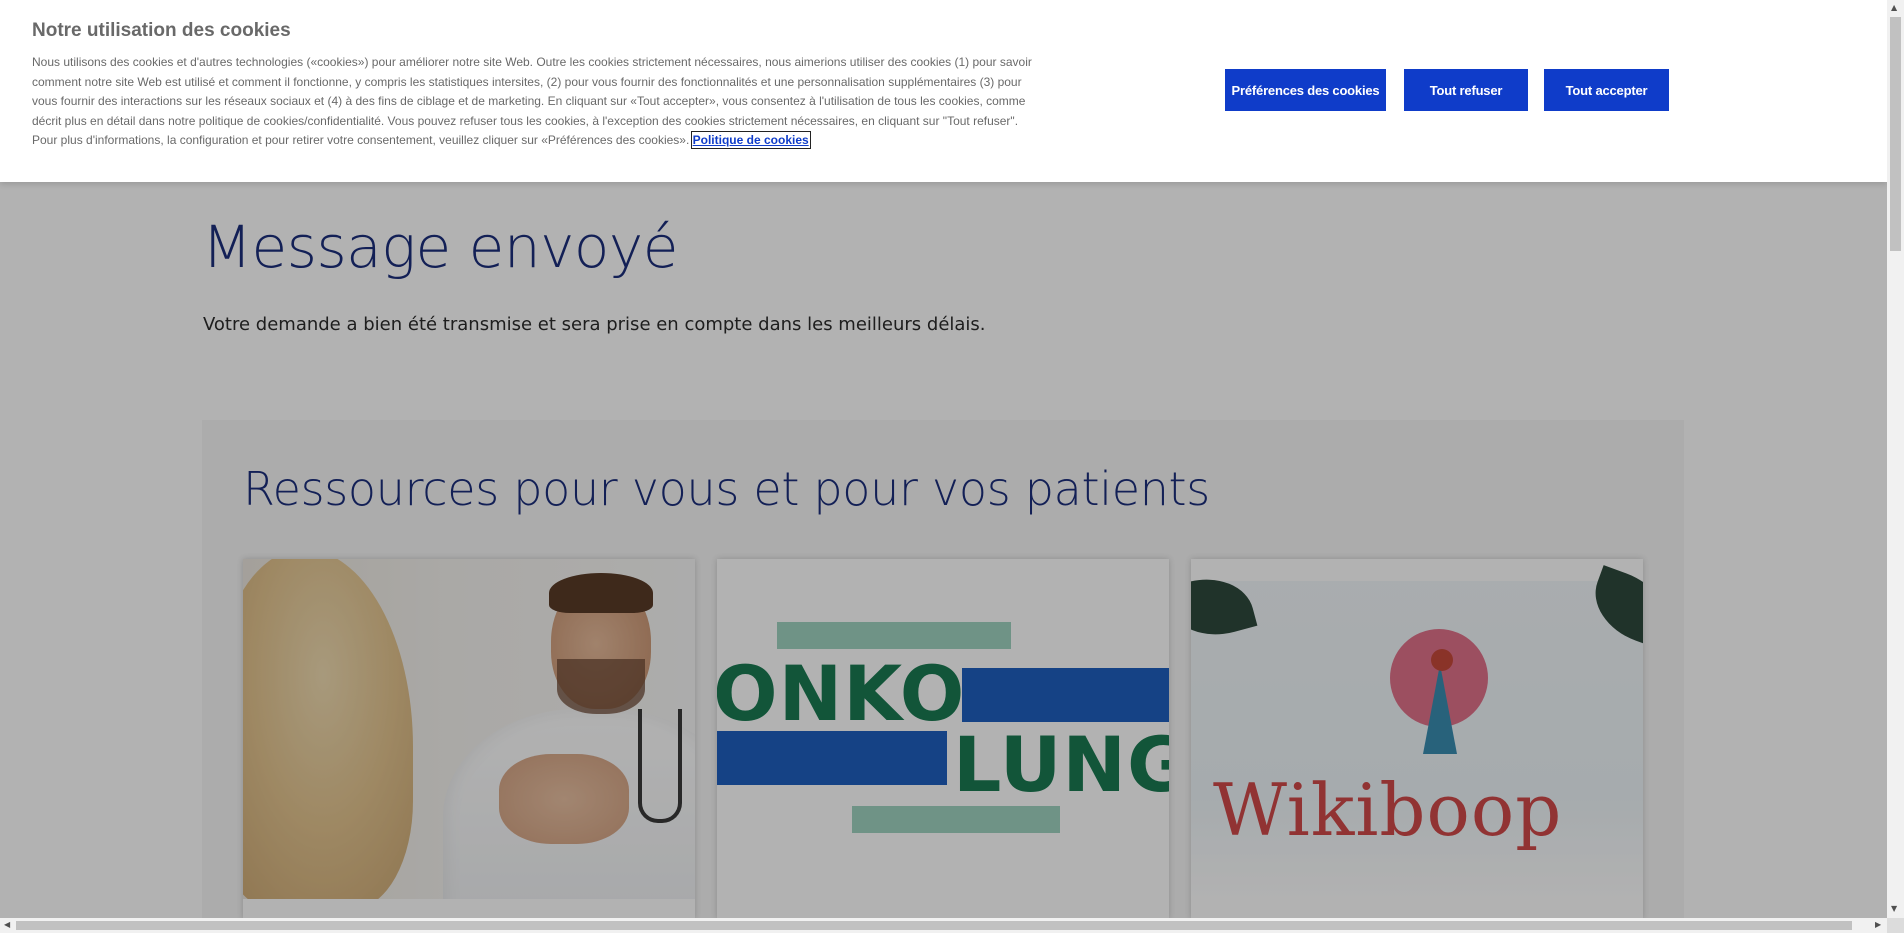  I want to click on scrollbar-corner, so click(1895, 925).